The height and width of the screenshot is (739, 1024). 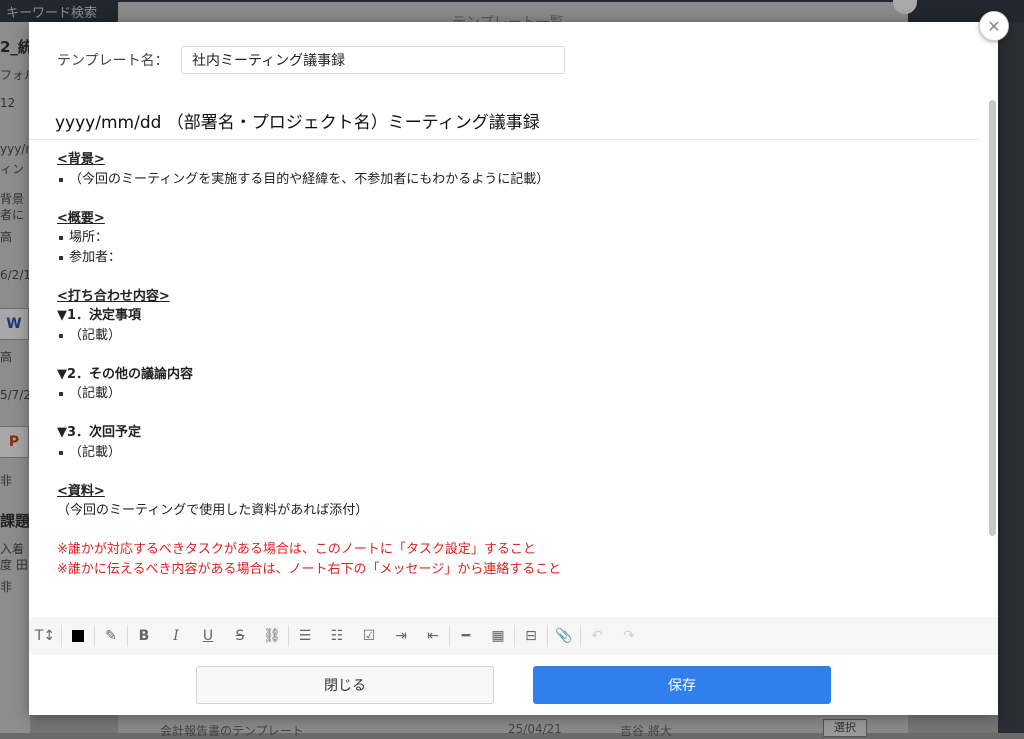 I want to click on attach-icon: 📎, so click(x=564, y=636).